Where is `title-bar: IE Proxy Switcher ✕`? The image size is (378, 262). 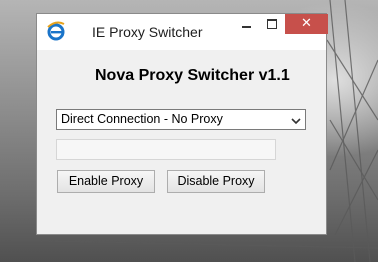 title-bar: IE Proxy Switcher ✕ is located at coordinates (182, 32).